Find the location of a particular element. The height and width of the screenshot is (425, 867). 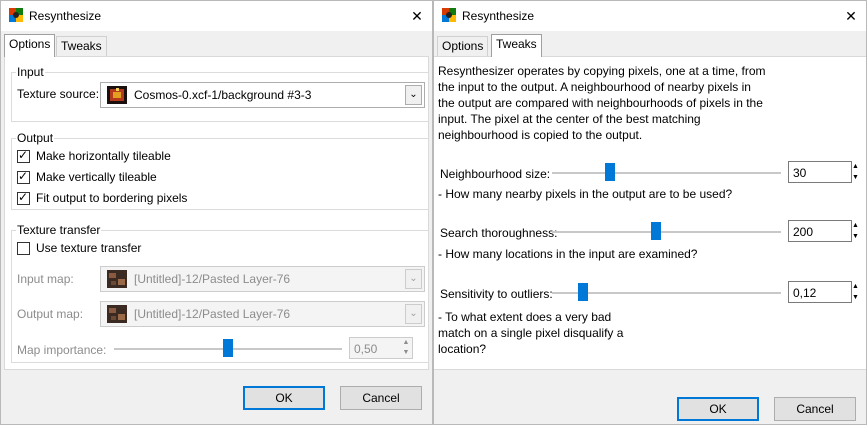

vertically-tileable-checkbox: ✓ is located at coordinates (23, 176).